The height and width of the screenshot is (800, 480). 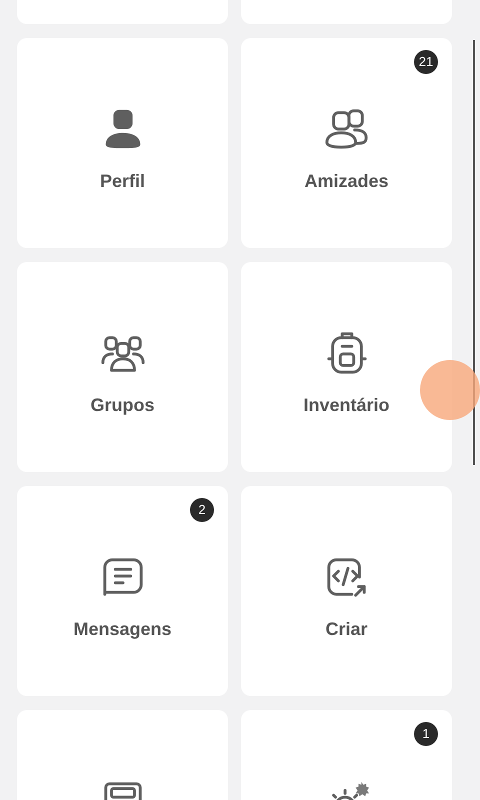 I want to click on count-badge: 1, so click(x=426, y=734).